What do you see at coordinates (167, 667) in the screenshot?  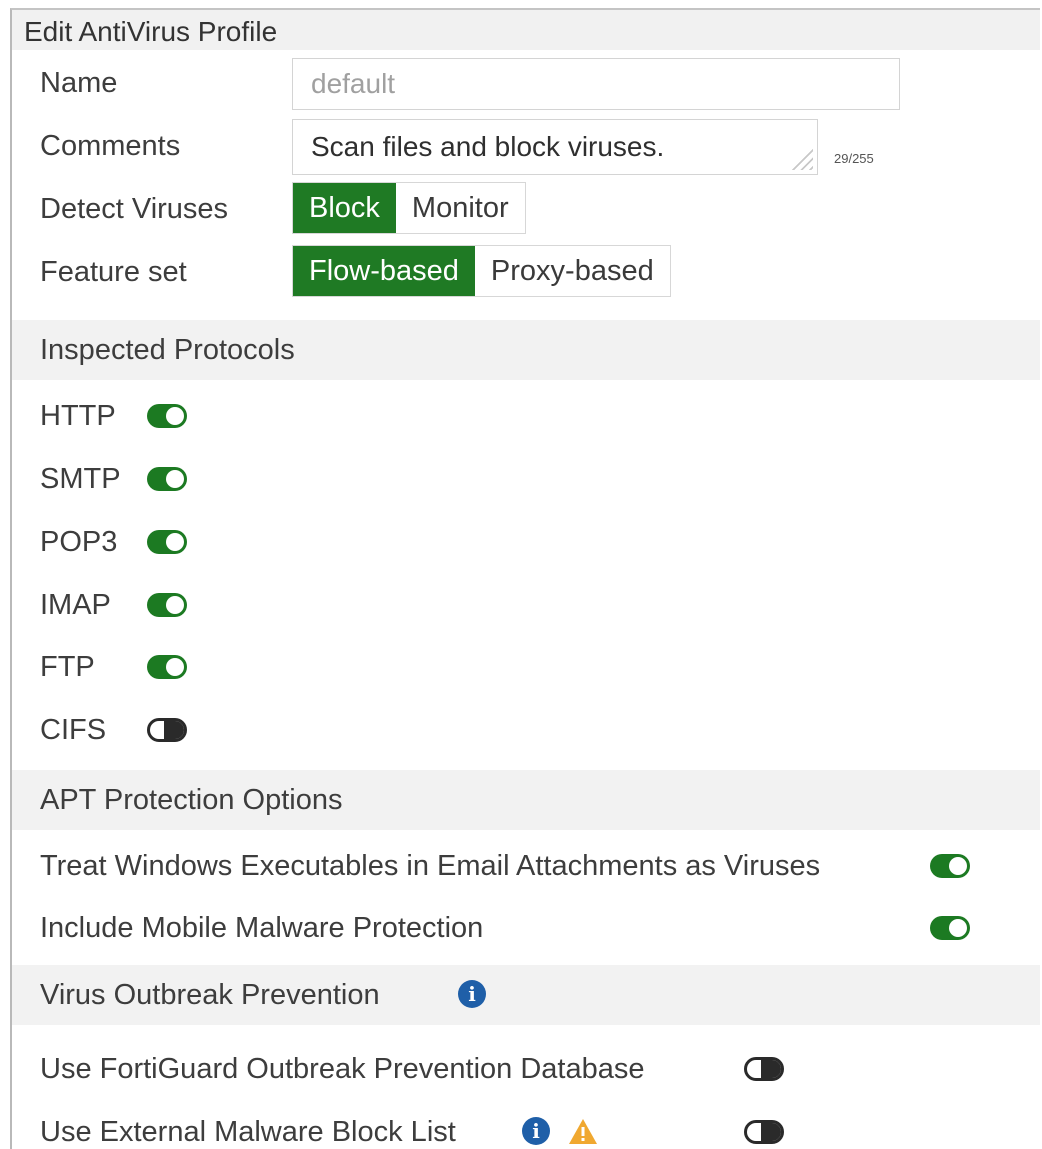 I see `ftp-toggle` at bounding box center [167, 667].